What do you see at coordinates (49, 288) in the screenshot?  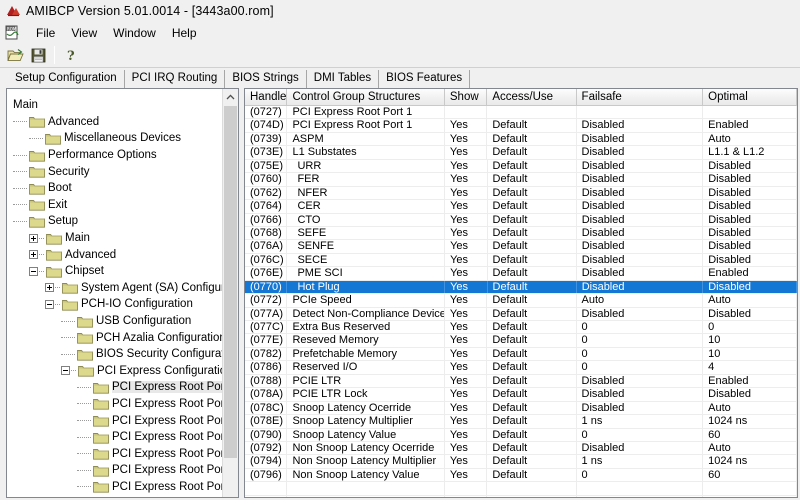 I see `expand-icon` at bounding box center [49, 288].